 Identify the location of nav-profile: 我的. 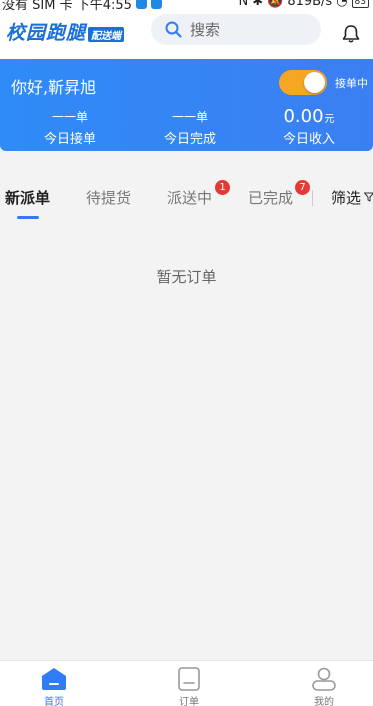
(324, 683).